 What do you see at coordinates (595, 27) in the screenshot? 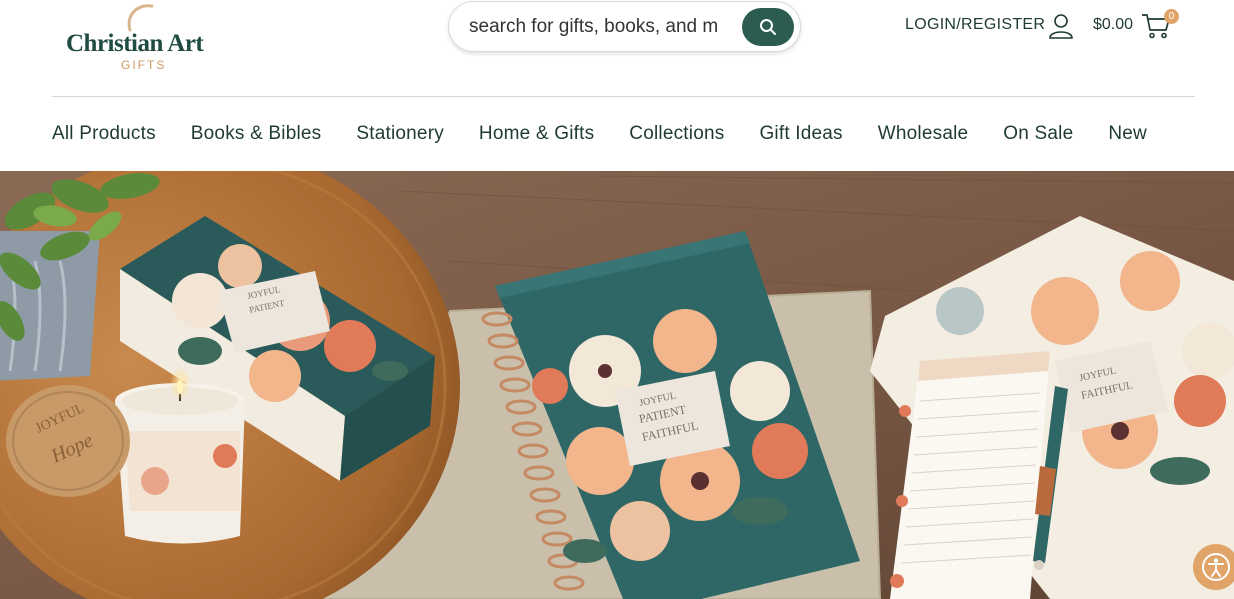
I see `search-input` at bounding box center [595, 27].